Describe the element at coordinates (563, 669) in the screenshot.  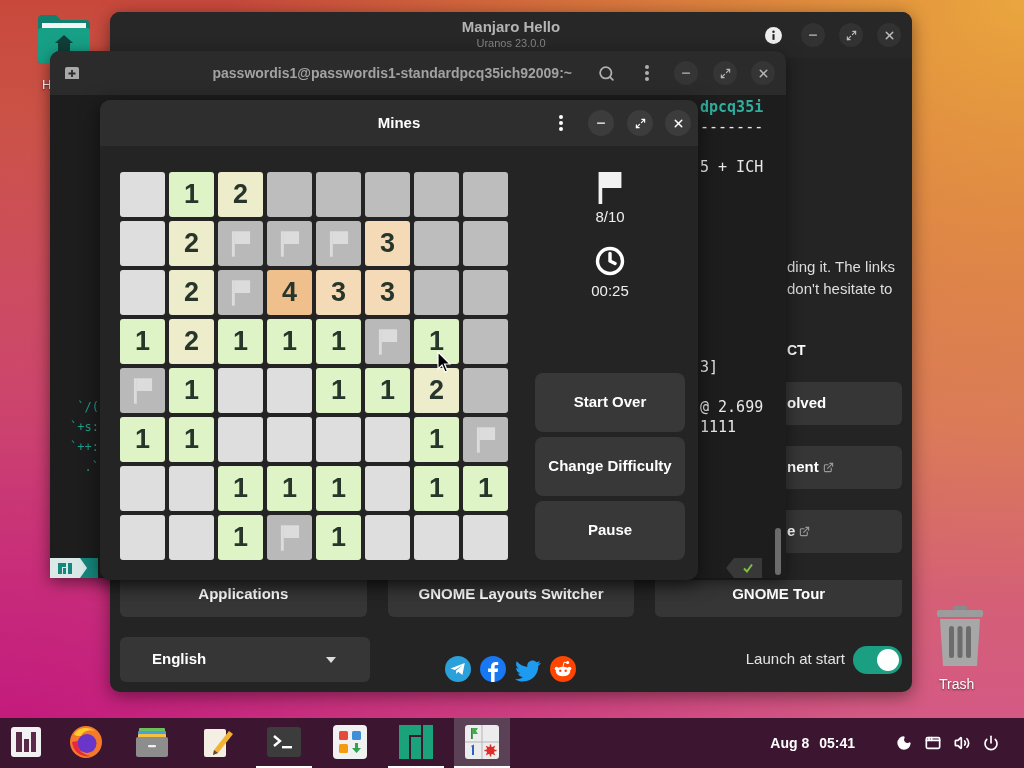
I see `alien-face-icon` at that location.